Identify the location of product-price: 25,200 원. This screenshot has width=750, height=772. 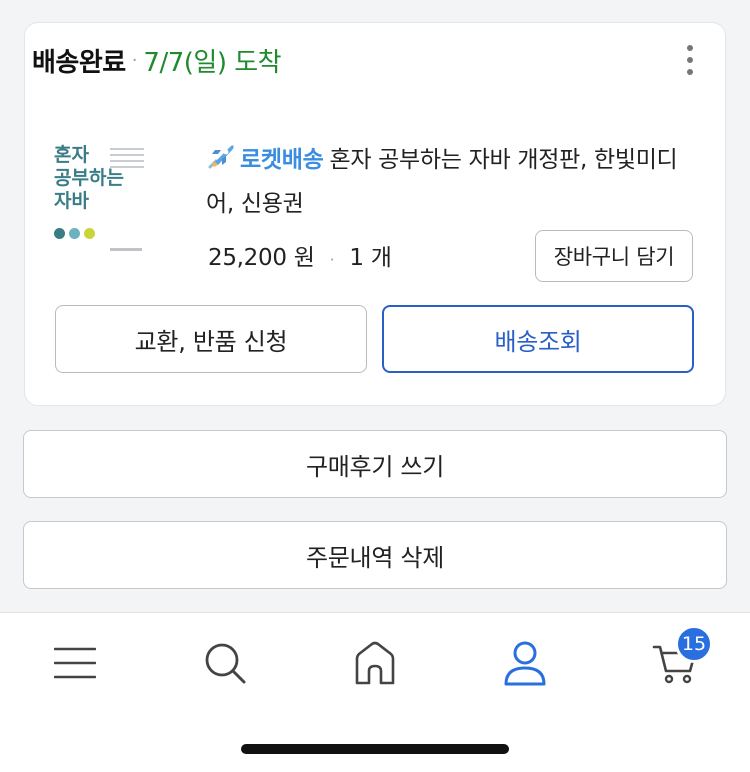
(261, 258).